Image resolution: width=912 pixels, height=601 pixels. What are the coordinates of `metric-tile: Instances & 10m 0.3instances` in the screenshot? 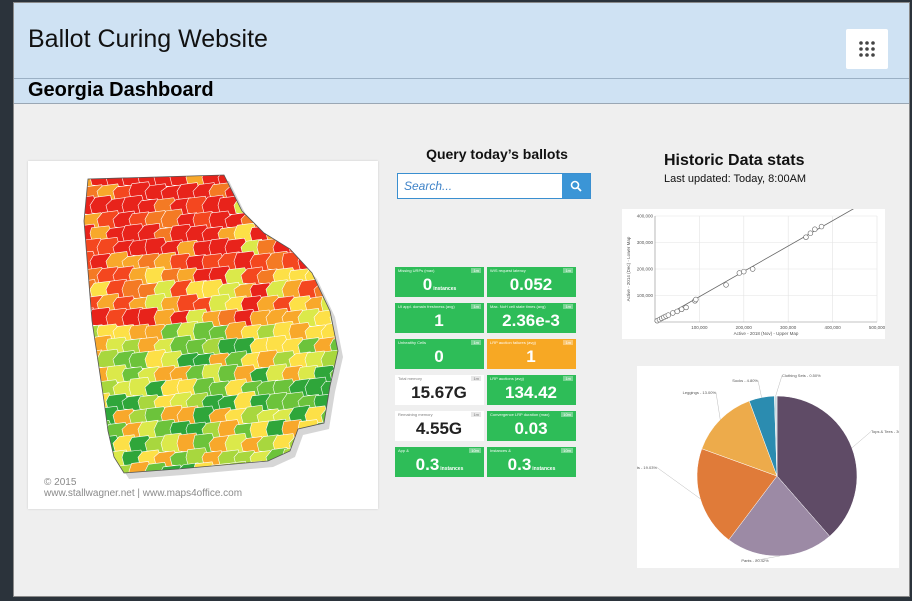 It's located at (531, 462).